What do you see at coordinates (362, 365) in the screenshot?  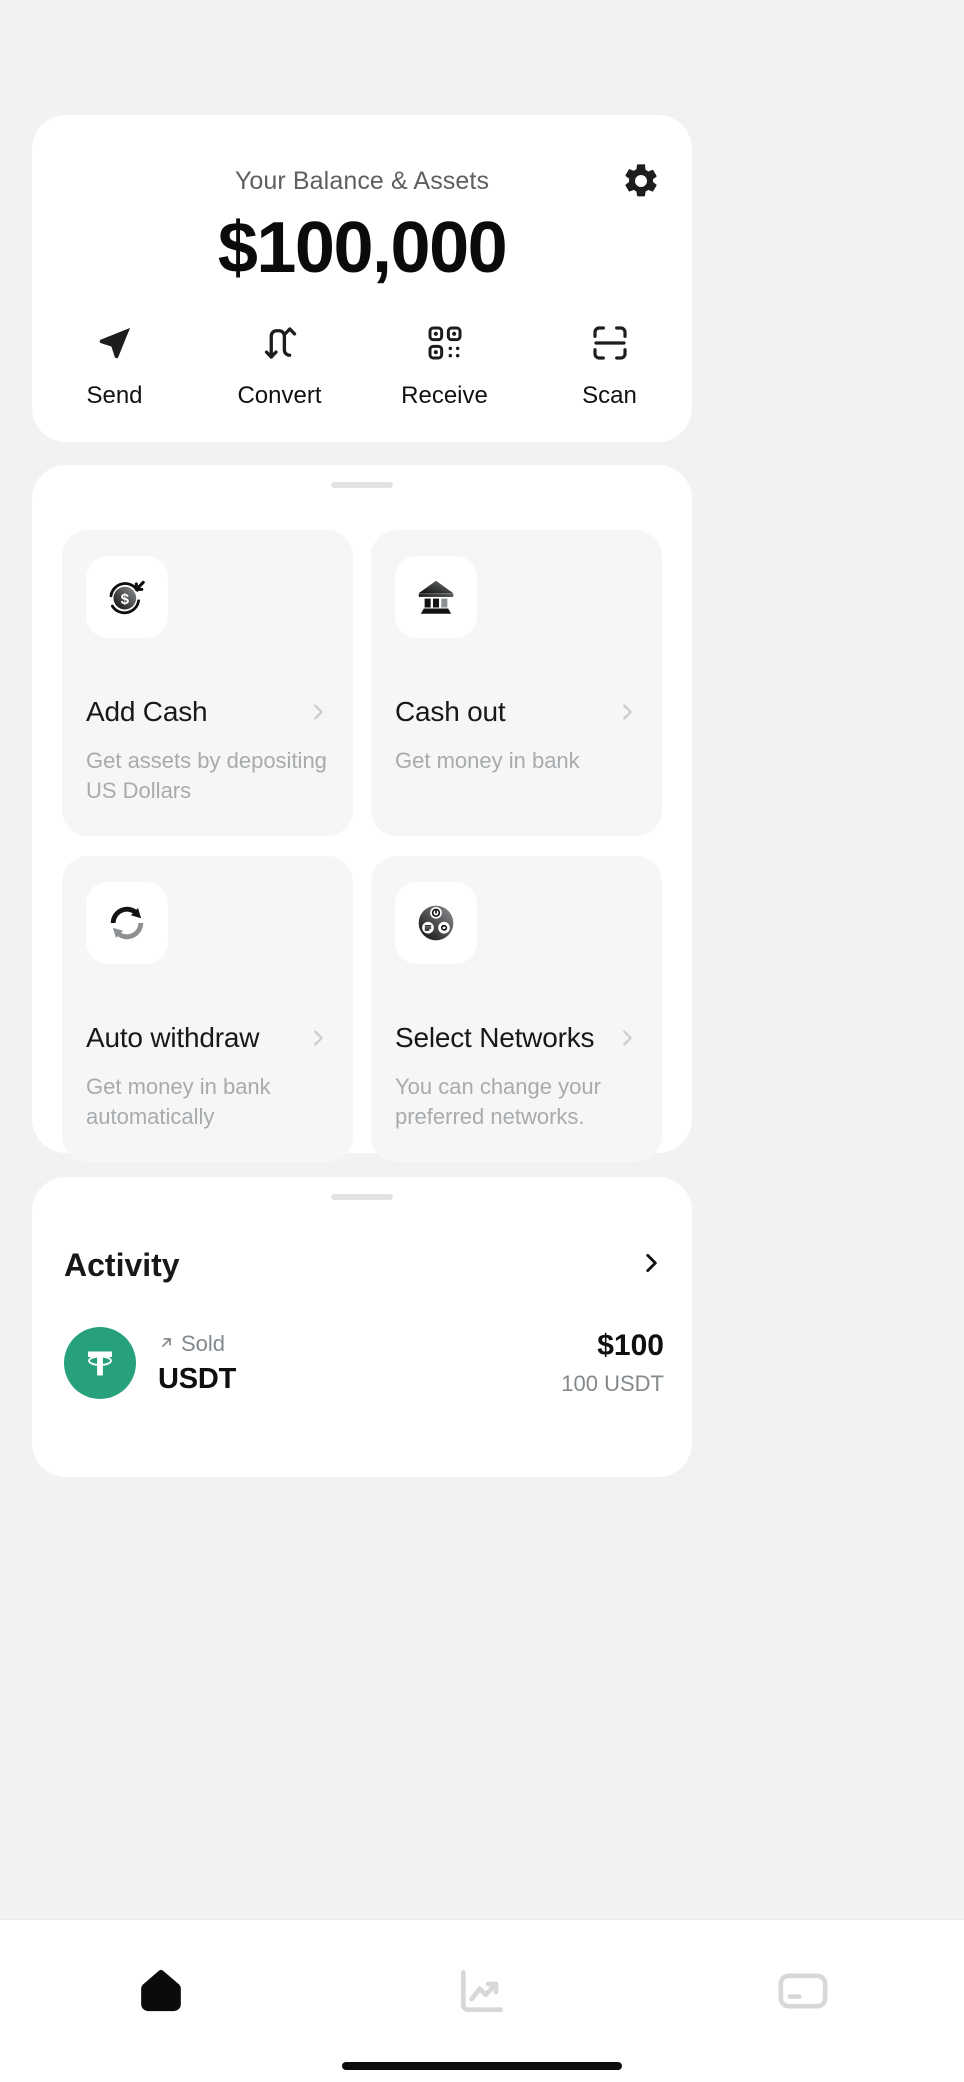 I see `quick-actions: Send Convert Receive Scan` at bounding box center [362, 365].